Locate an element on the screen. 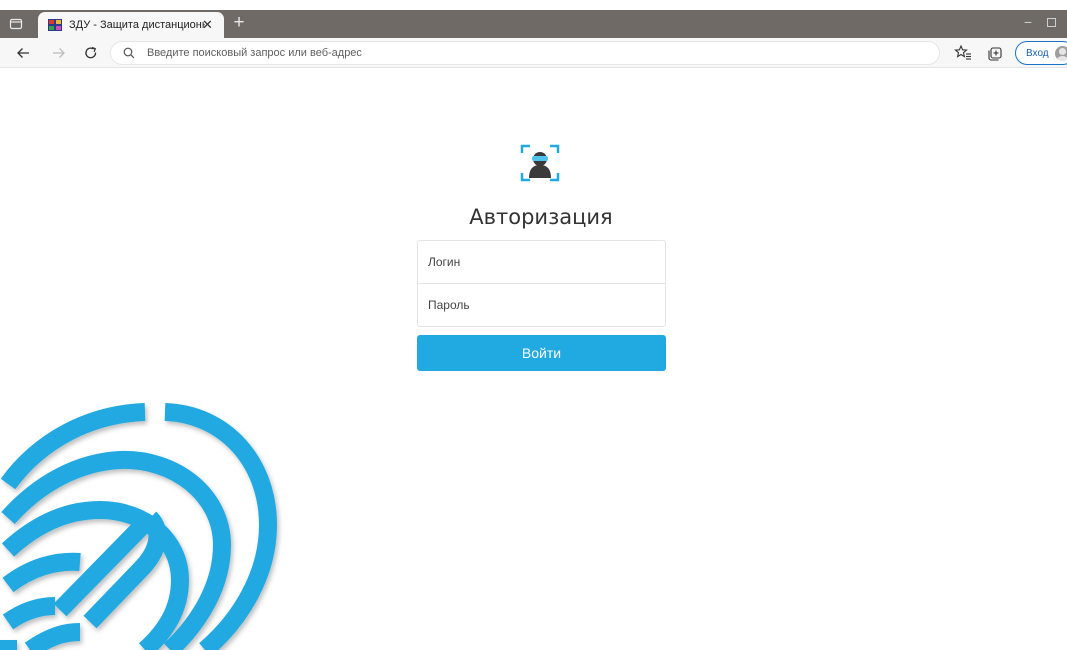  new-tab-plus-icon: + is located at coordinates (239, 24).